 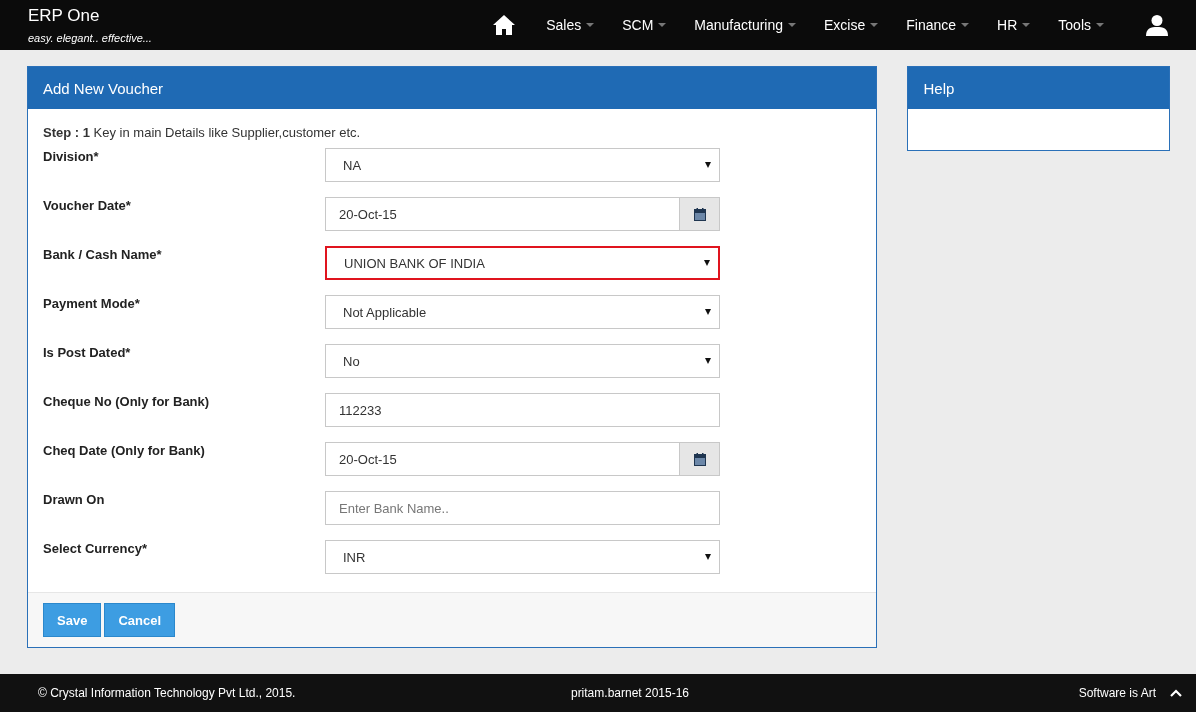 I want to click on field-label: Cheque No (Only for Bank), so click(x=127, y=401).